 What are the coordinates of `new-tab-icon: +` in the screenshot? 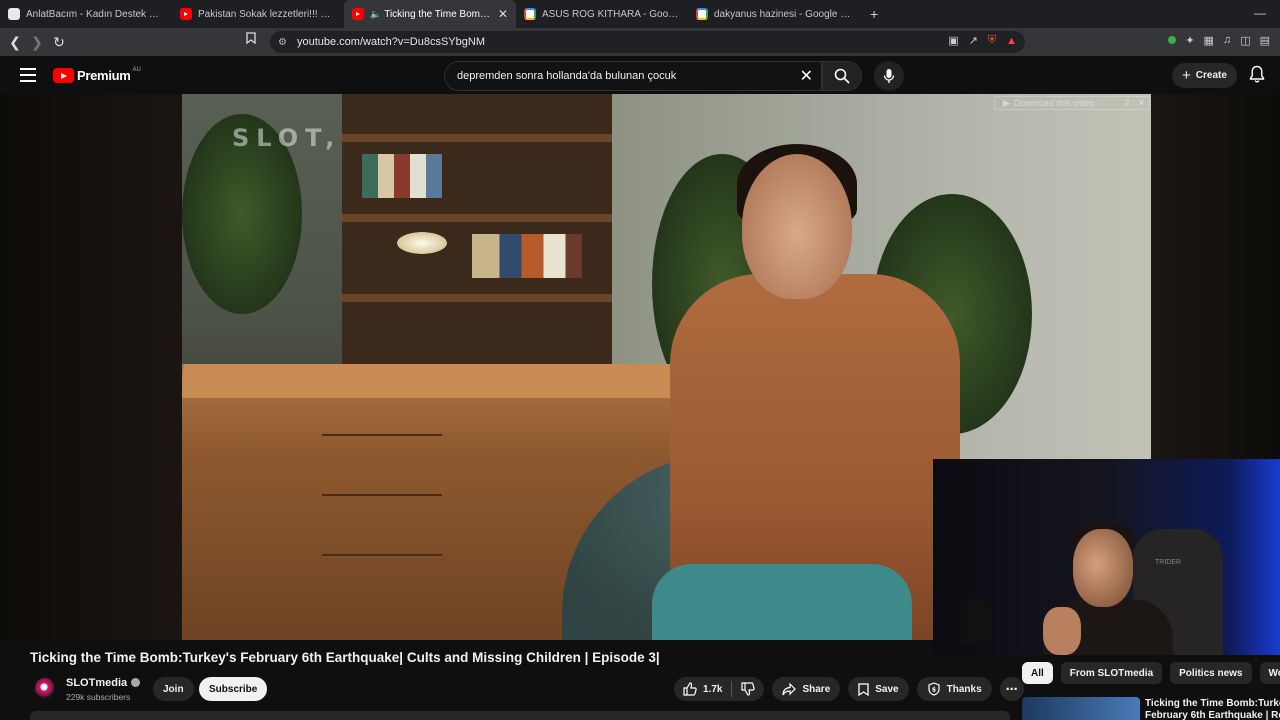 It's located at (874, 14).